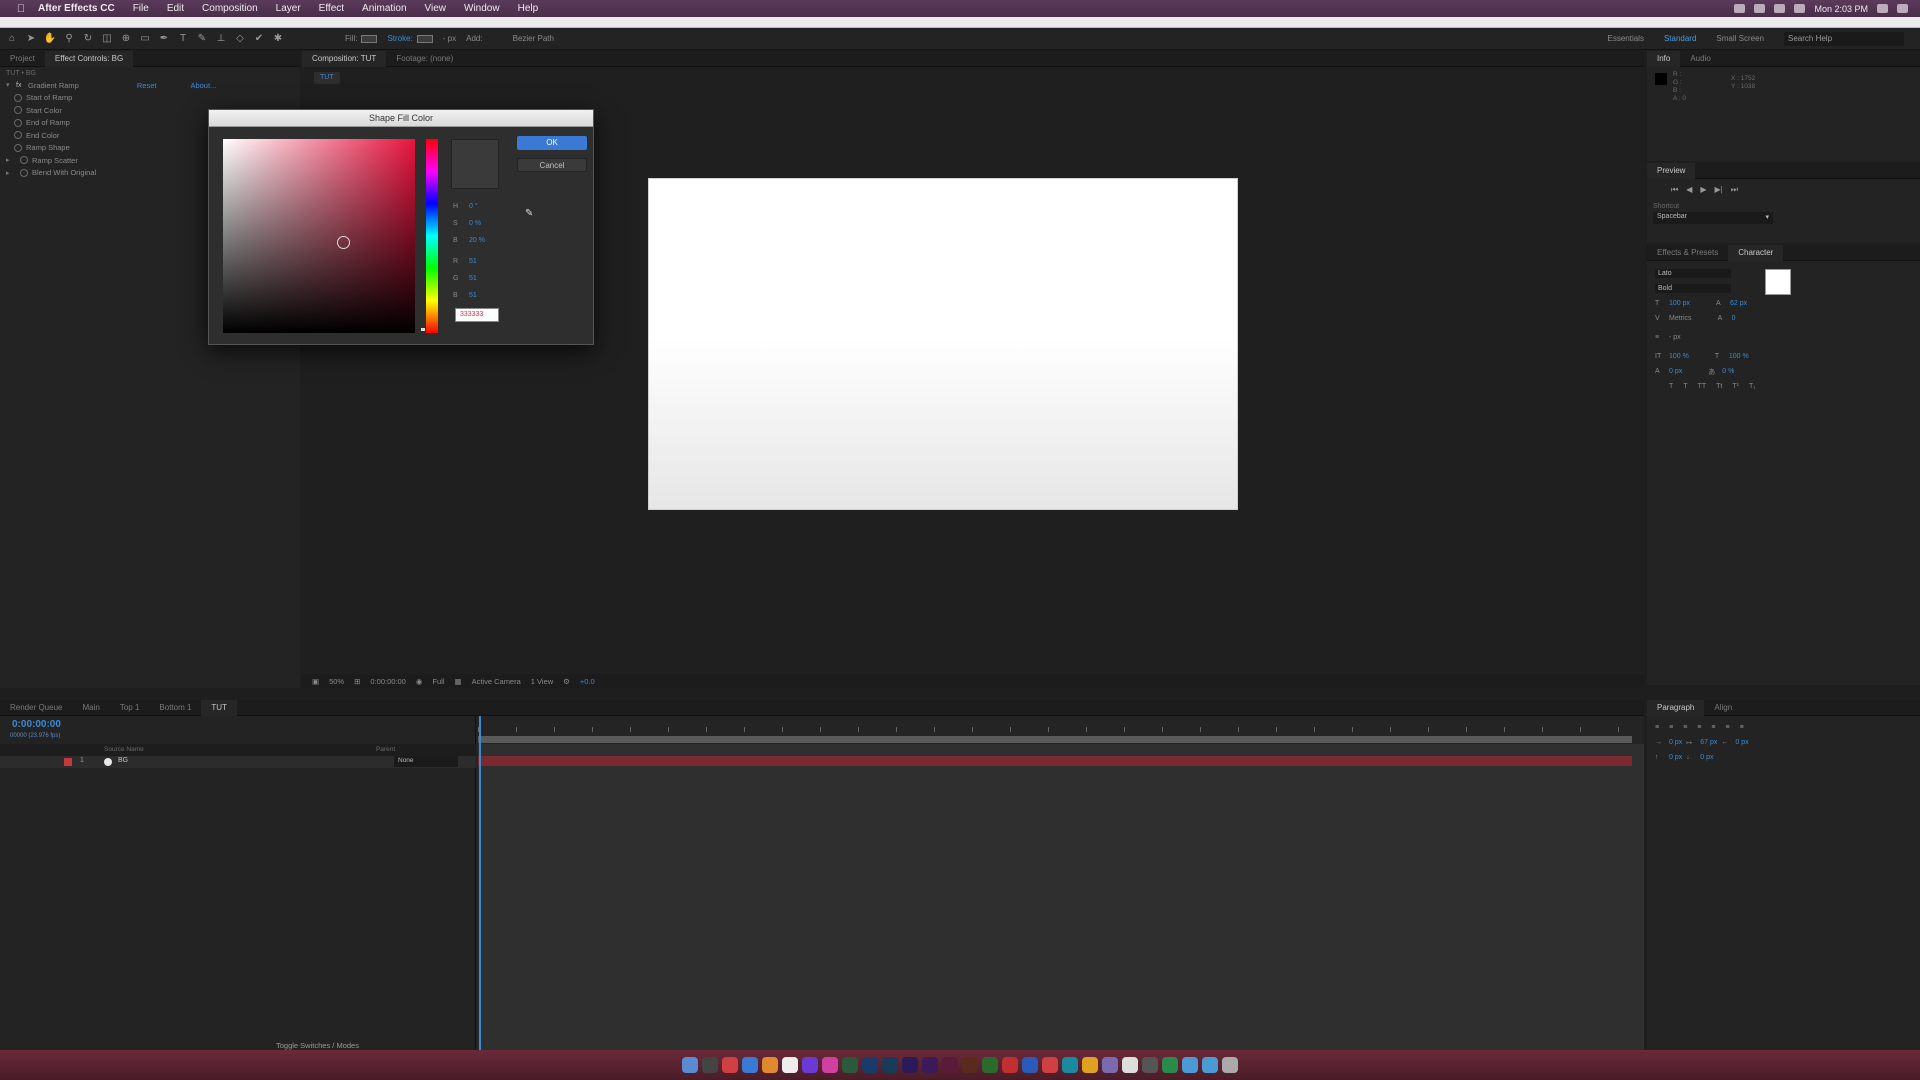 The height and width of the screenshot is (1080, 1920). Describe the element at coordinates (219, 707) in the screenshot. I see `tab-tut: TUT` at that location.